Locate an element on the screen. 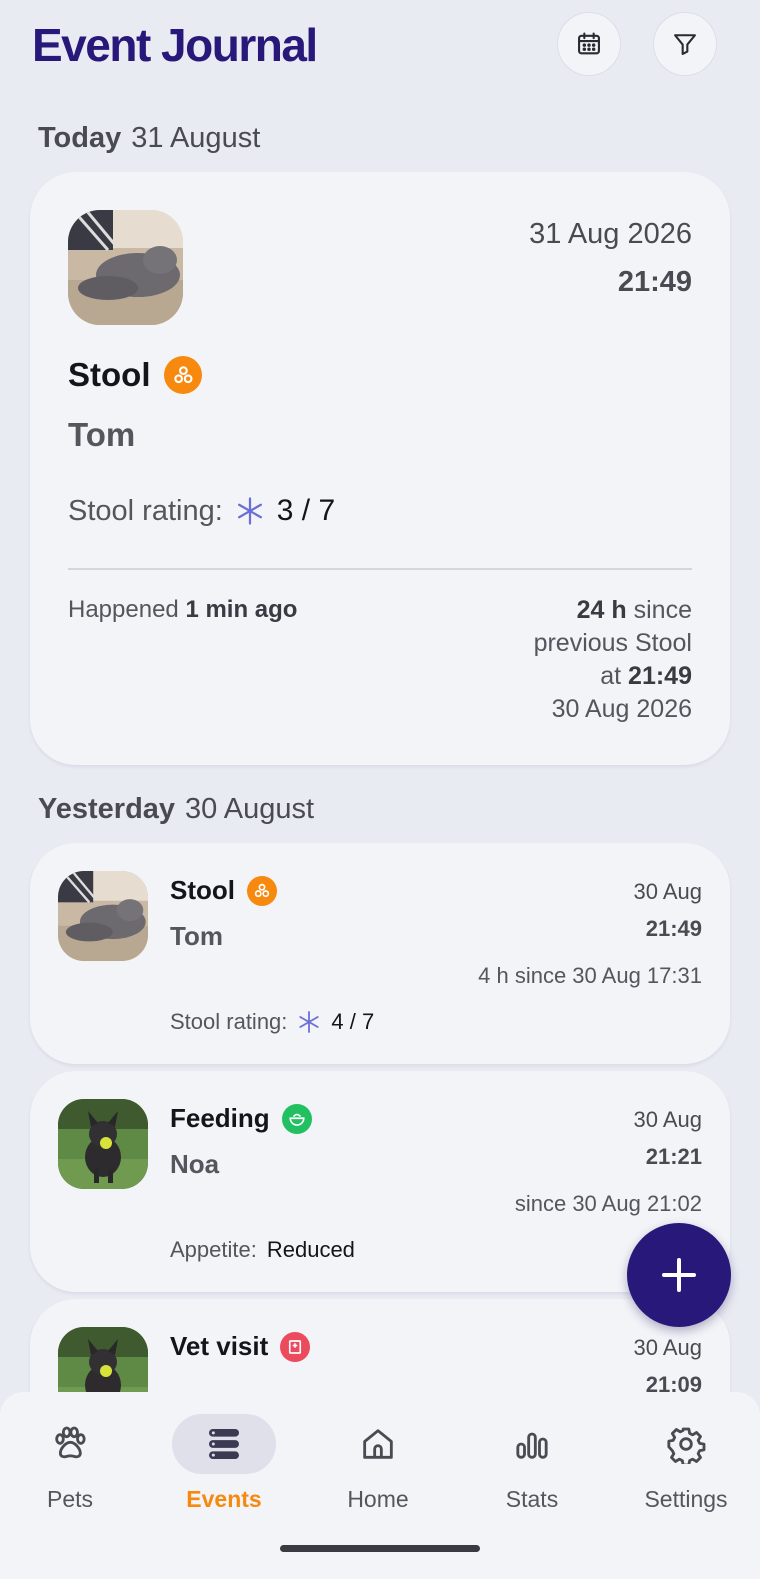 Image resolution: width=760 pixels, height=1579 pixels. home-indicator is located at coordinates (380, 1548).